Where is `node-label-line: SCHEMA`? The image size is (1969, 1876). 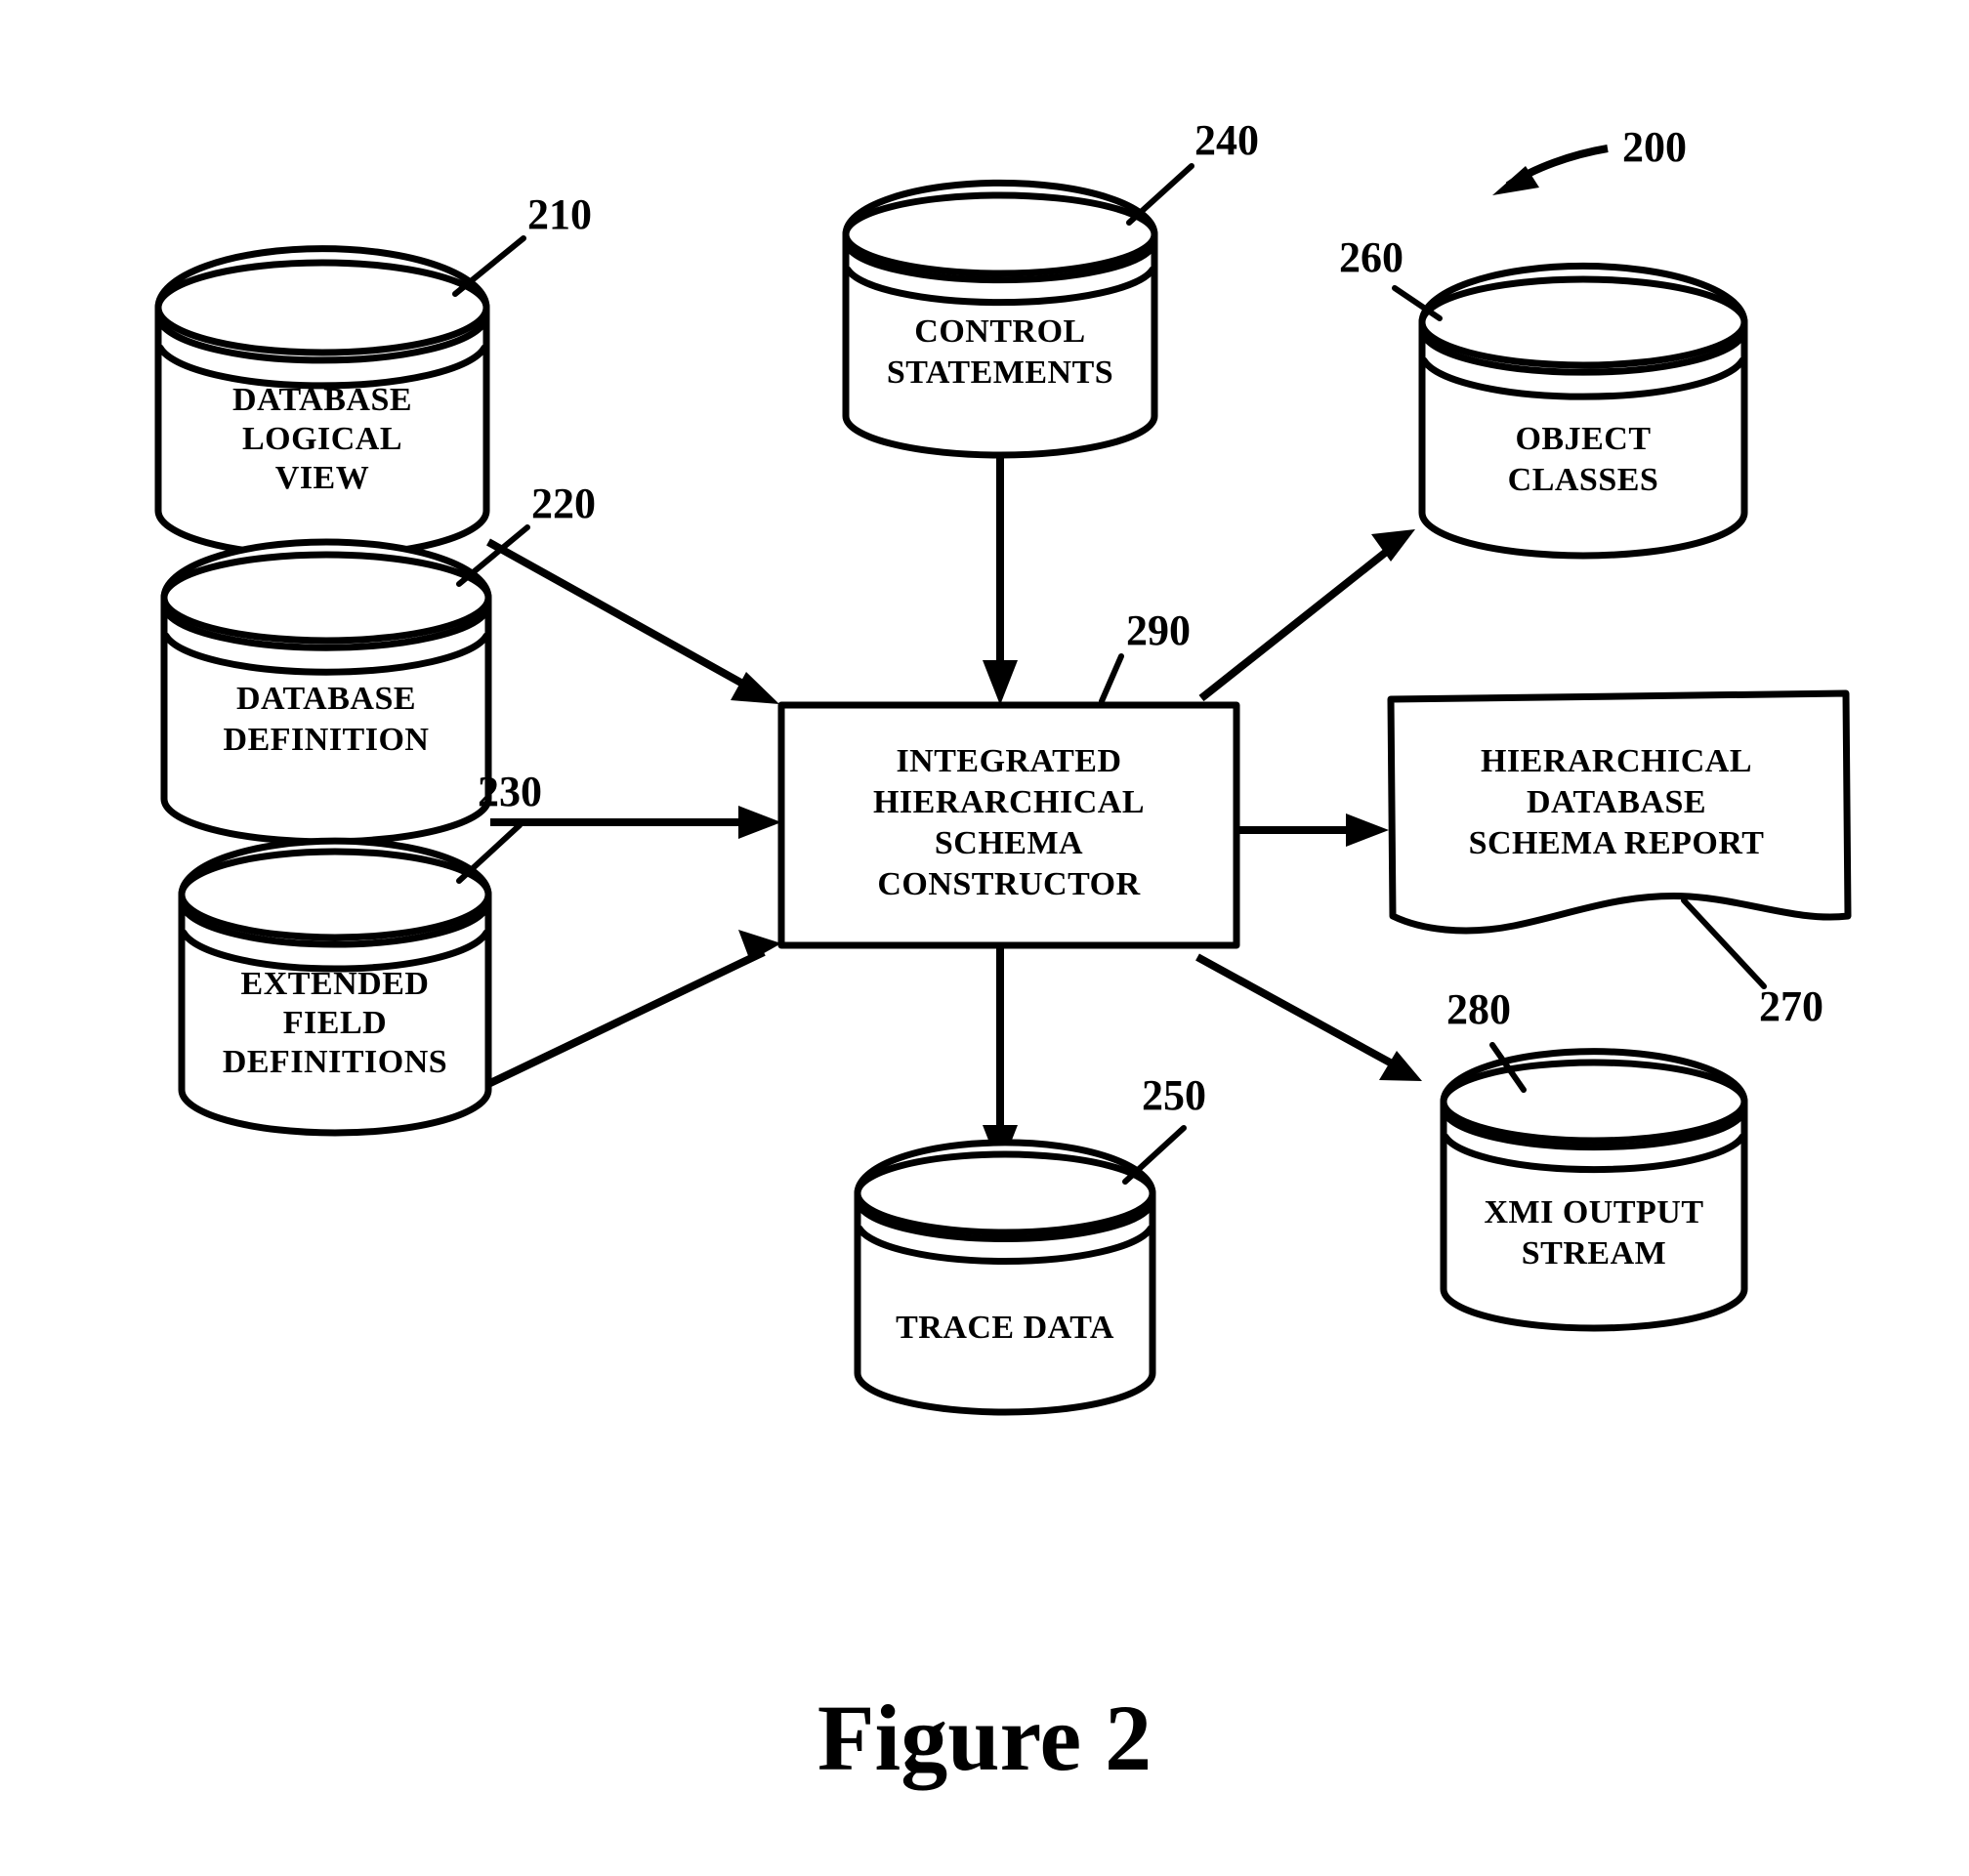
node-label-line: SCHEMA is located at coordinates (1009, 843).